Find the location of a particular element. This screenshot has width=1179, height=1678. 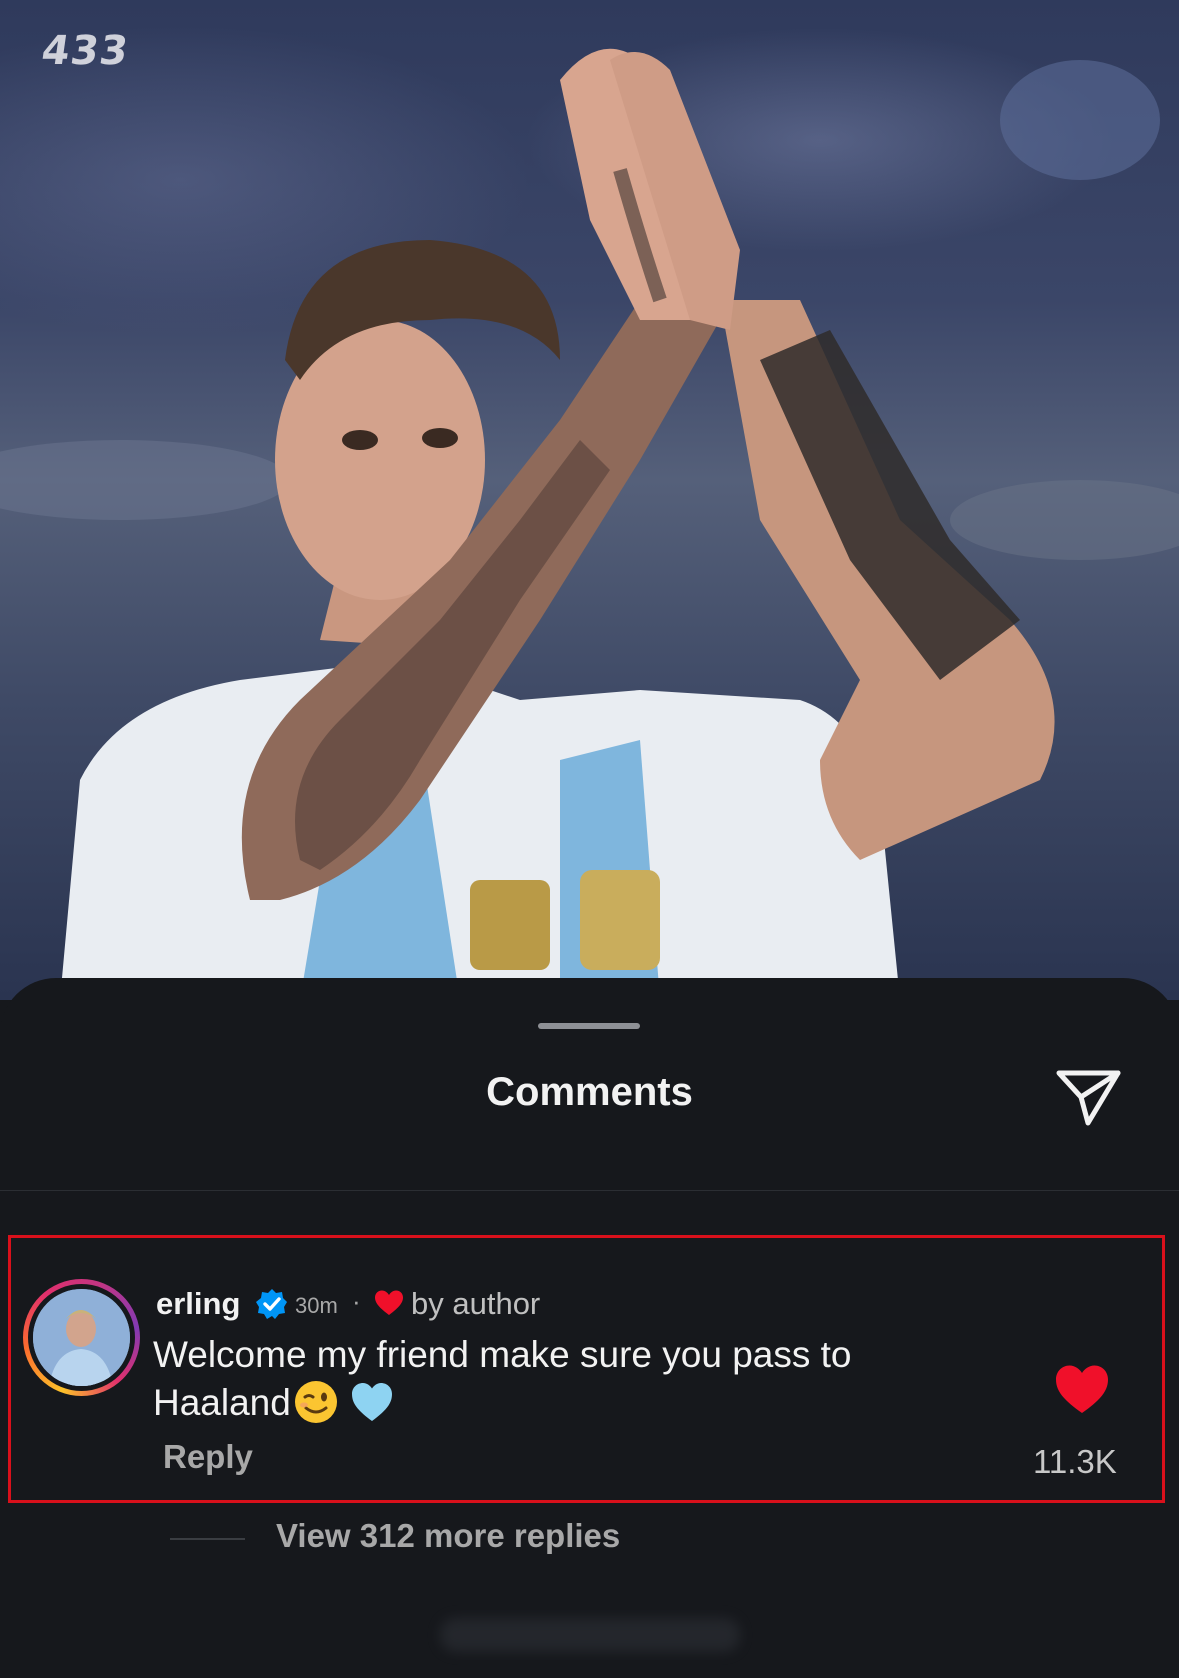

sheet-title: Comments is located at coordinates (589, 1092).